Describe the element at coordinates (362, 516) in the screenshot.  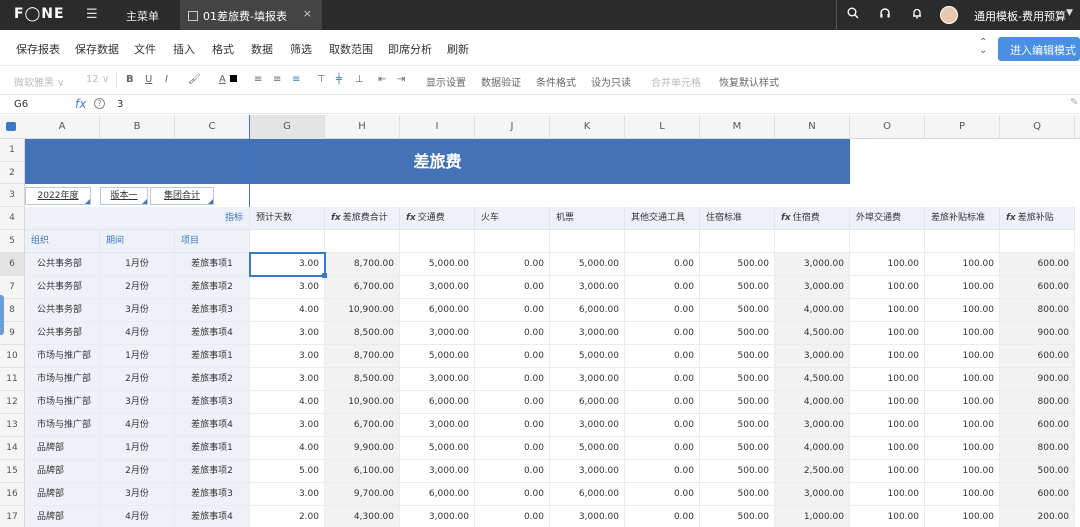
I see `data-cell: 4,300.00` at that location.